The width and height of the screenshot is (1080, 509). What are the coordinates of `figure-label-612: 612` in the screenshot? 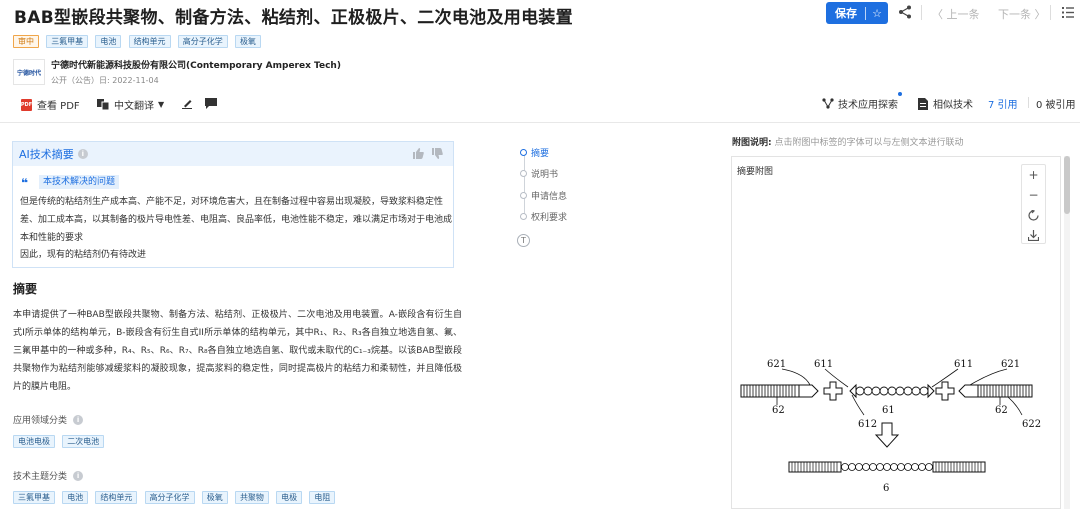 It's located at (867, 424).